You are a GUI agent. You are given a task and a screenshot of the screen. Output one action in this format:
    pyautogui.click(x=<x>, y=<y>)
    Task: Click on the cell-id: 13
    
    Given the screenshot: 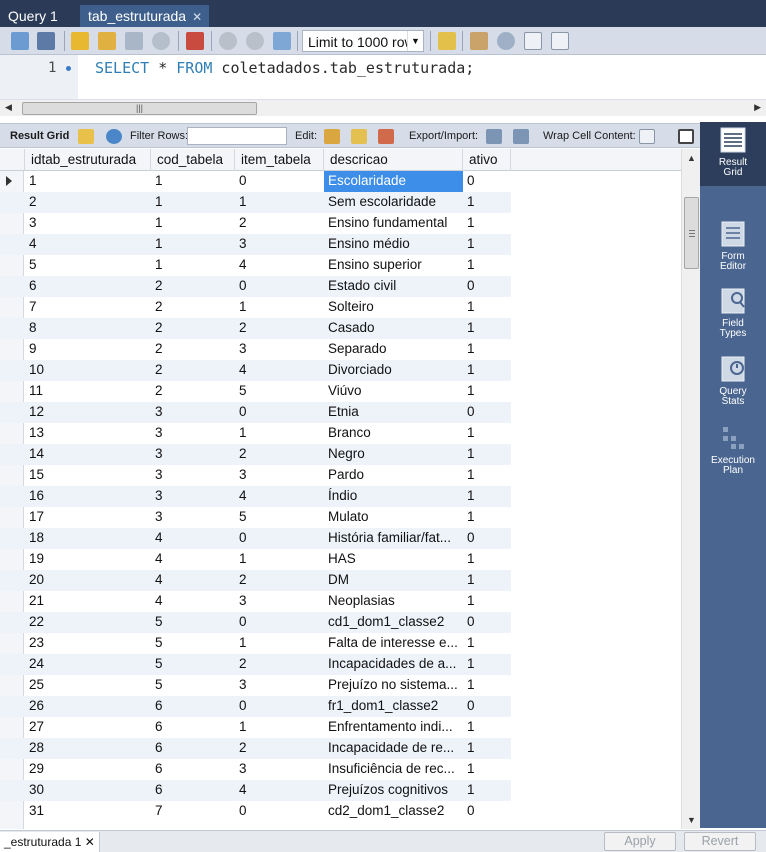 What is the action you would take?
    pyautogui.click(x=88, y=433)
    